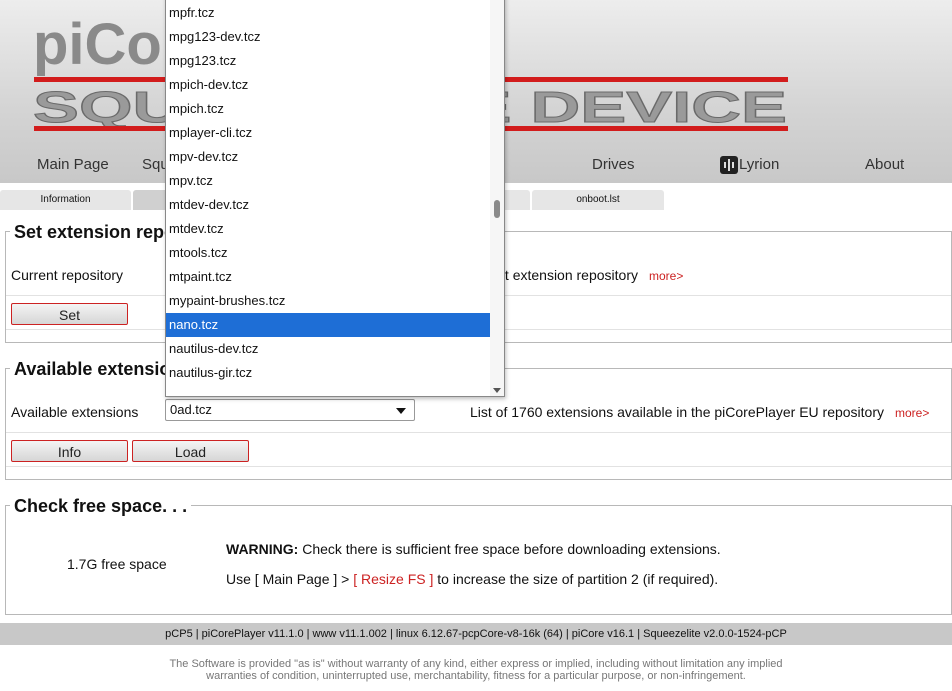 This screenshot has height=691, width=952. What do you see at coordinates (328, 37) in the screenshot?
I see `dropdown-option: mpg123-dev.tcz` at bounding box center [328, 37].